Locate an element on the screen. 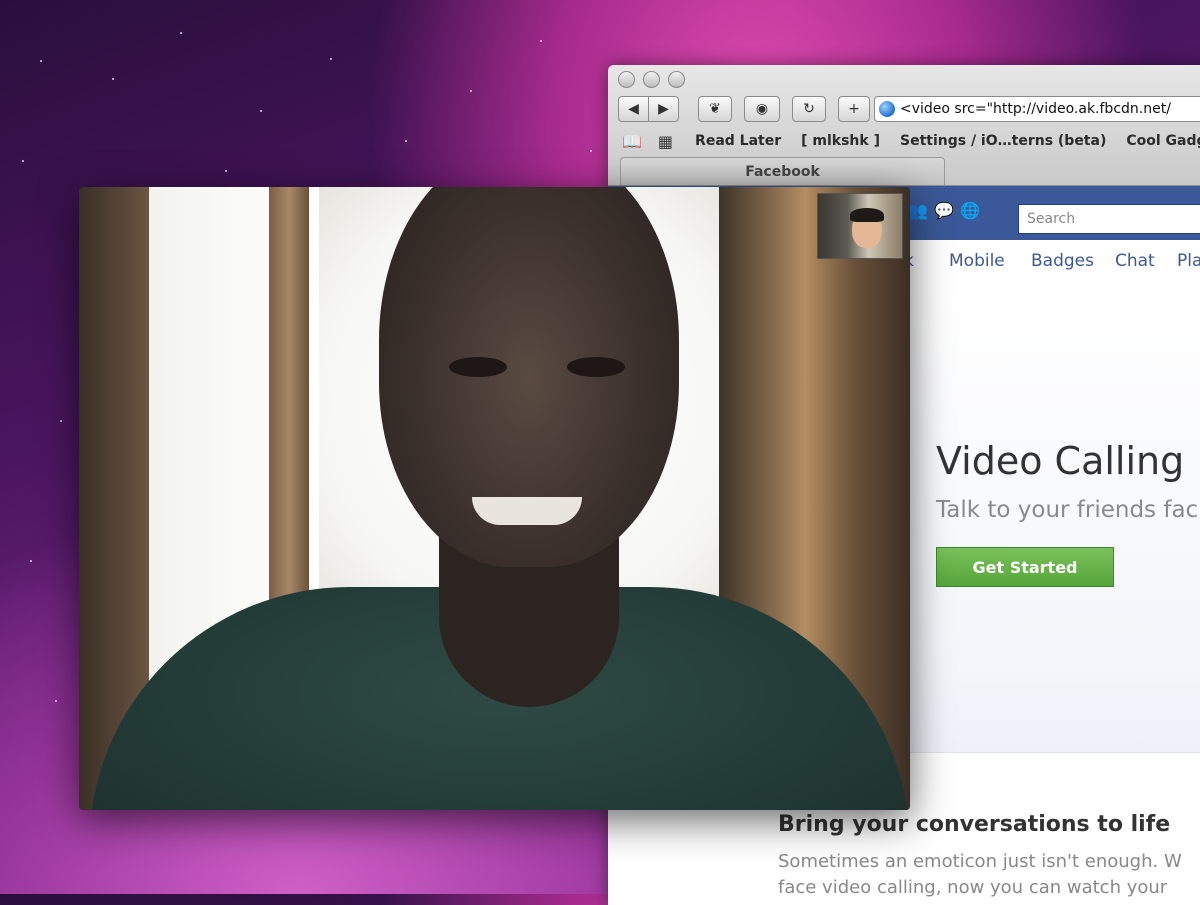 The image size is (1200, 905). bookmark-settings: Settings / iO…terns (beta) is located at coordinates (1003, 141).